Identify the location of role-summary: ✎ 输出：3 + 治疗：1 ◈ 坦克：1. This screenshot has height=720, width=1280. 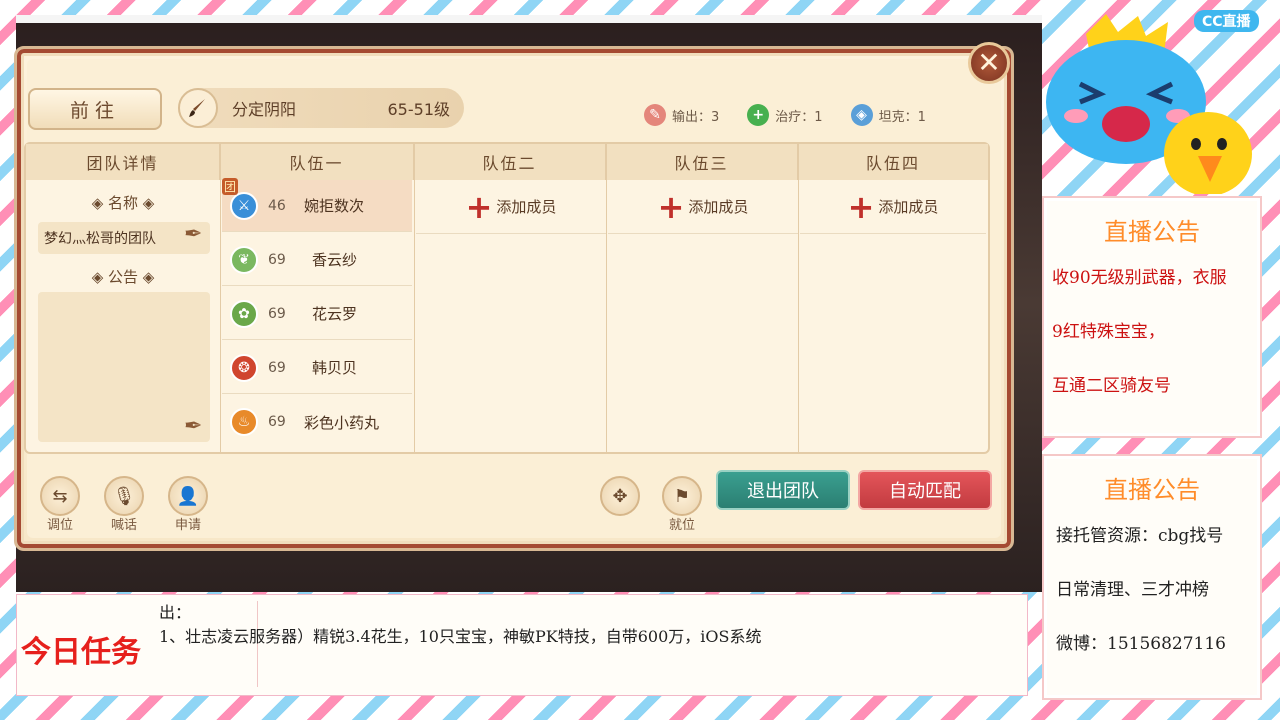
(785, 115).